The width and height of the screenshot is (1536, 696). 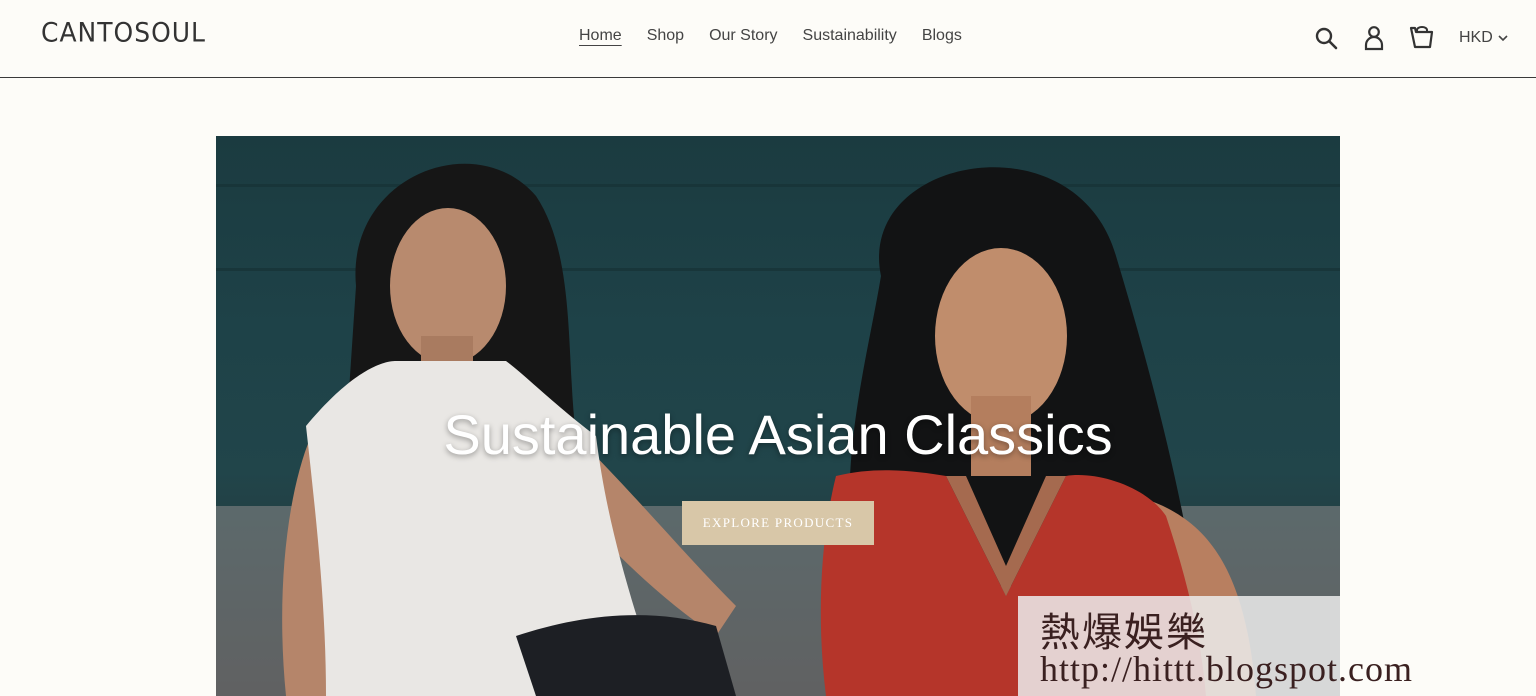 I want to click on brand-logo: CANTOSOUL, so click(x=123, y=32).